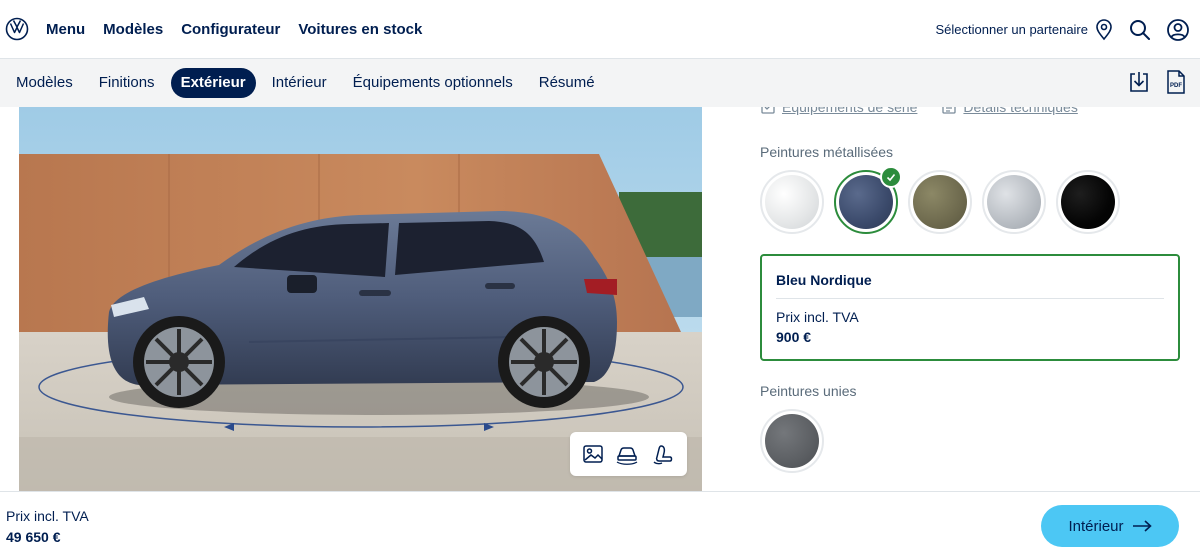 The height and width of the screenshot is (555, 1200). I want to click on standard-equipment-link: Équipements de série, so click(838, 111).